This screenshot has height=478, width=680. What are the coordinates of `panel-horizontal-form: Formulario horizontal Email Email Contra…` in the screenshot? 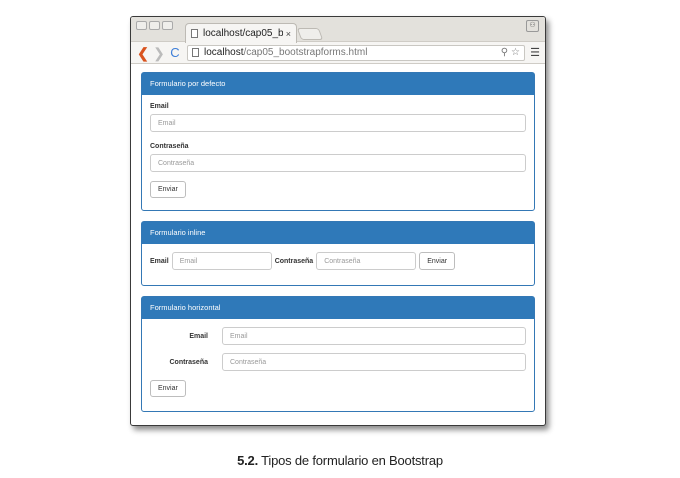 It's located at (338, 354).